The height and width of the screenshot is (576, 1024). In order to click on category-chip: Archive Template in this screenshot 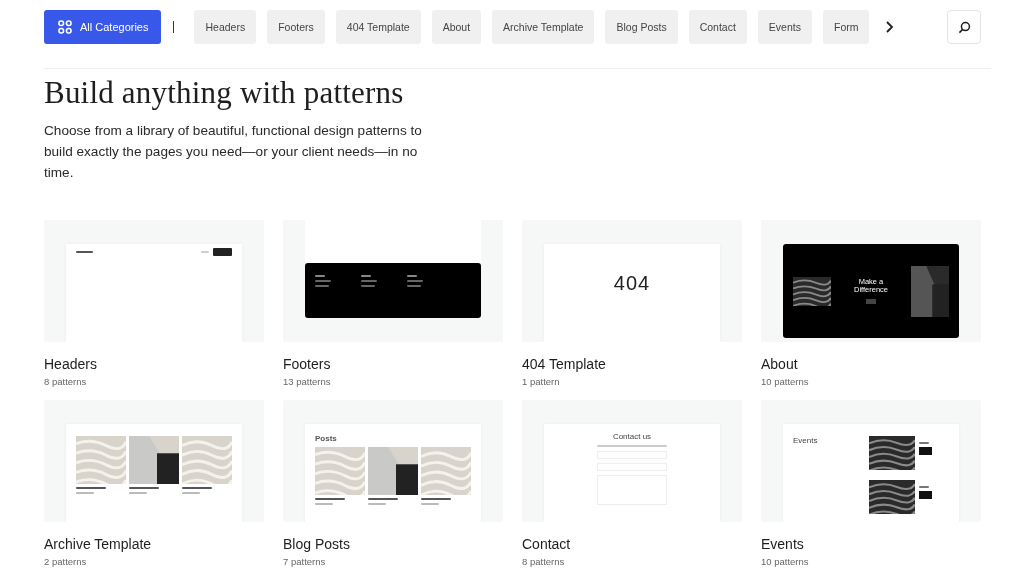, I will do `click(543, 27)`.